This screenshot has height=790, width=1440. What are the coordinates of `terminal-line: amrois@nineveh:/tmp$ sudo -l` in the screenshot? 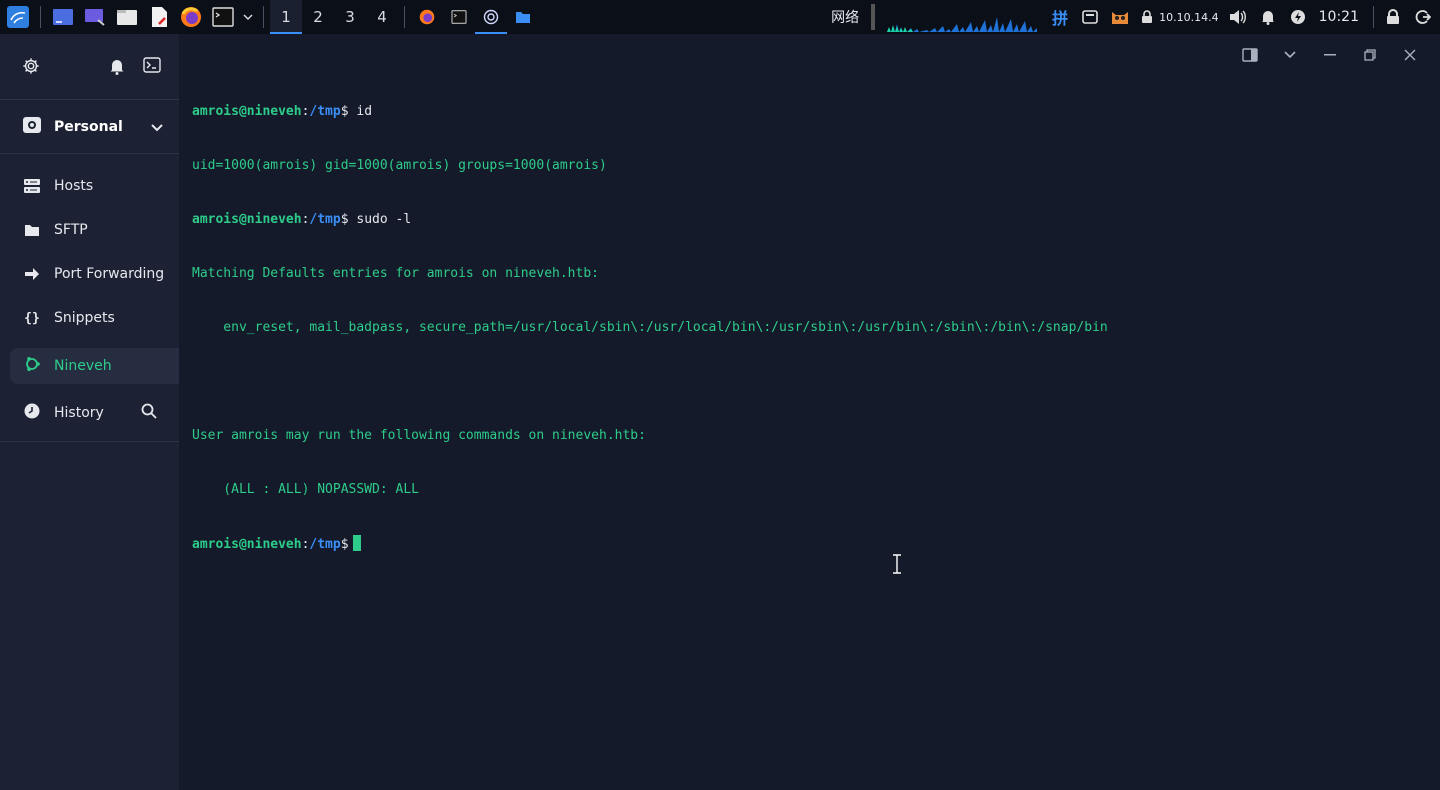 It's located at (302, 219).